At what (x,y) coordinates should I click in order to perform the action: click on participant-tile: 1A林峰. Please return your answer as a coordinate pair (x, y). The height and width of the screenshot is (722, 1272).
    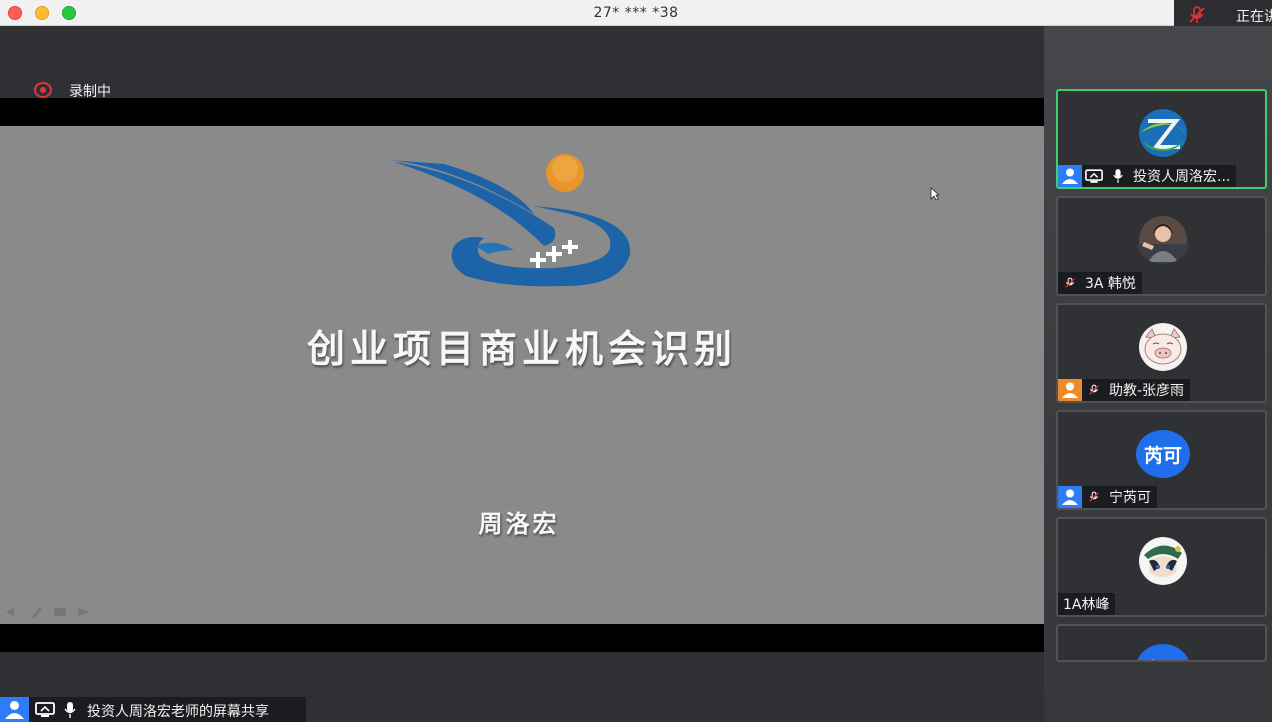
    Looking at the image, I should click on (1161, 567).